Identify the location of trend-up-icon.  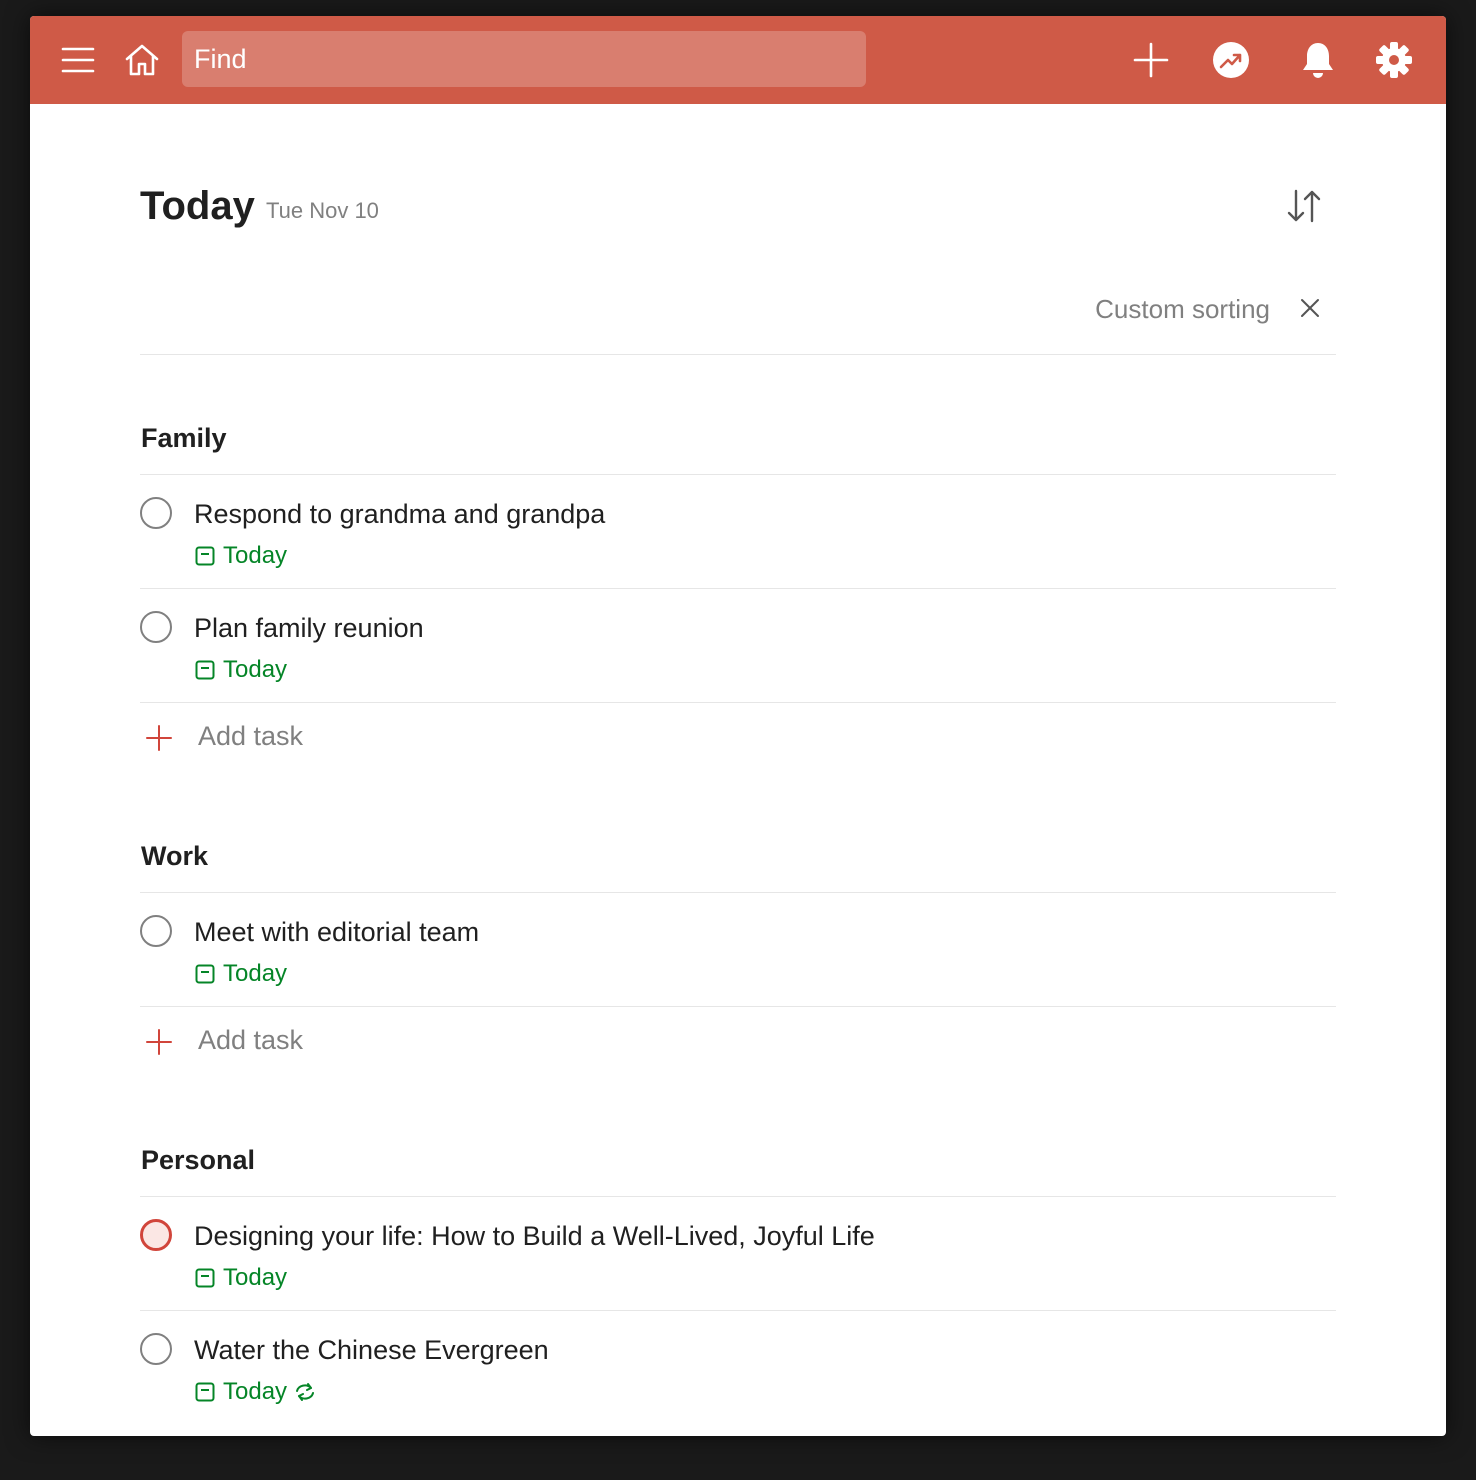
(1231, 60).